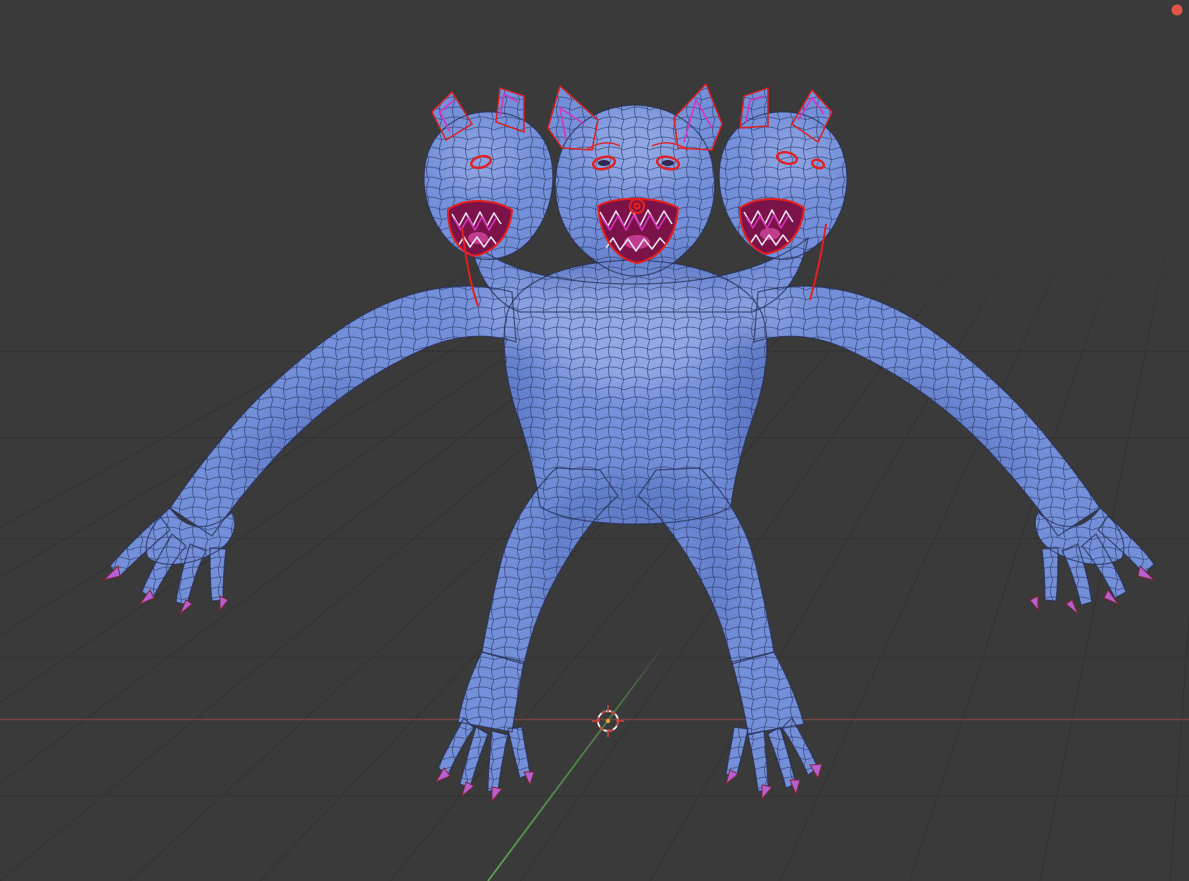 This screenshot has height=881, width=1189. I want to click on record-indicator-icon, so click(1177, 10).